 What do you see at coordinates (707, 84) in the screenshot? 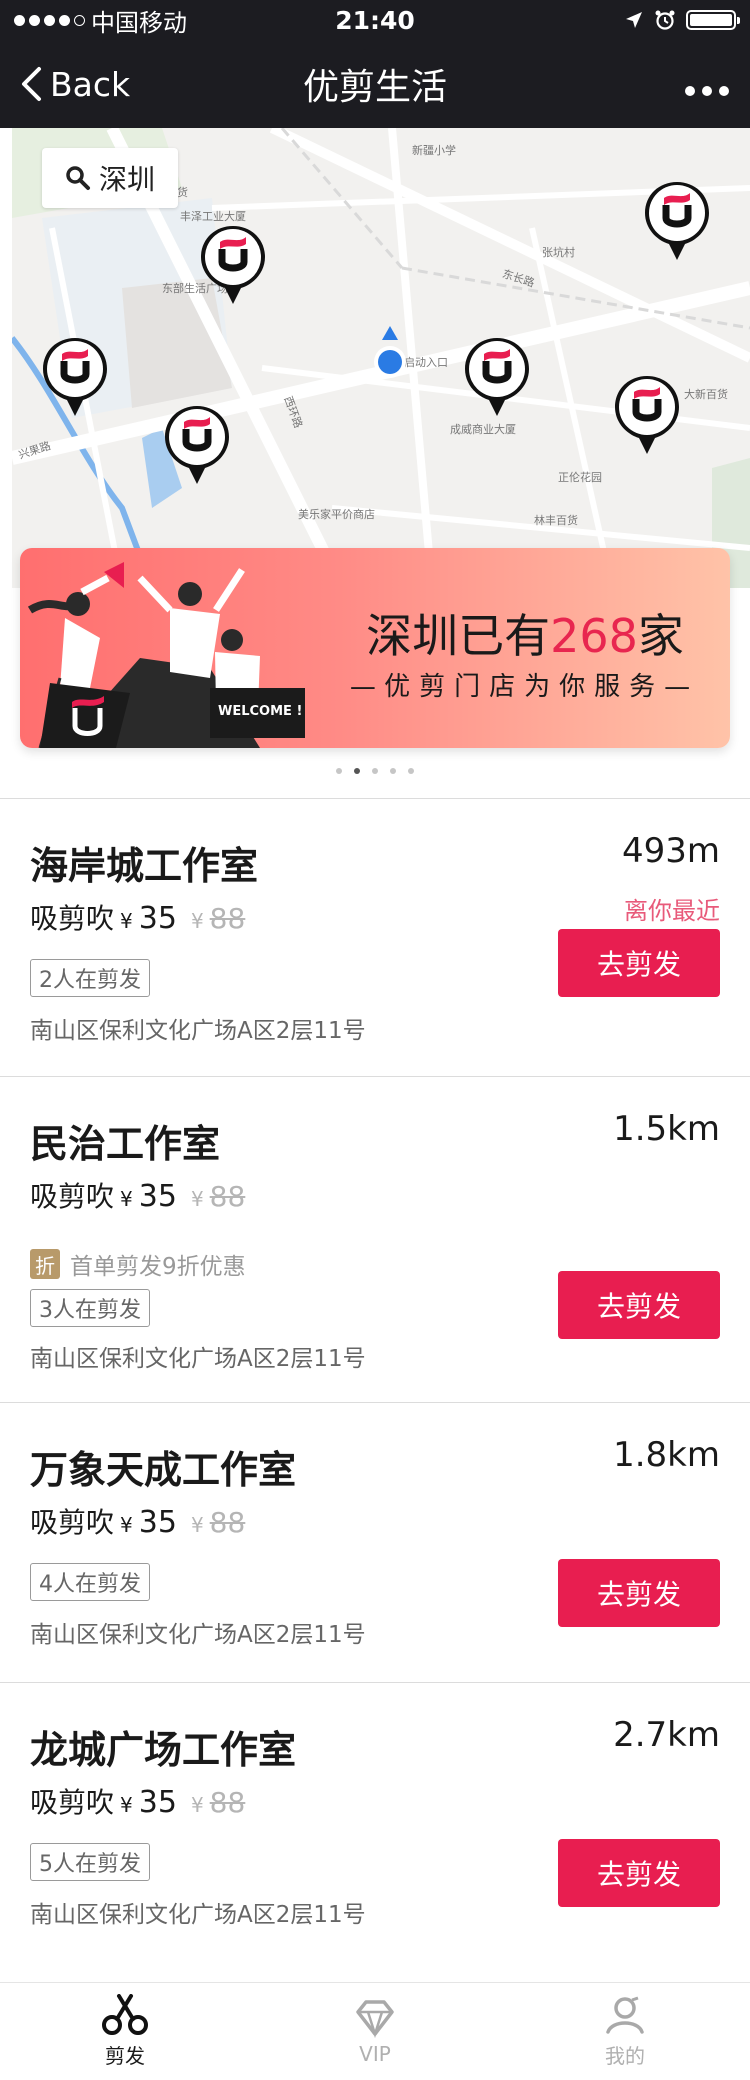
I see `more-options-button` at bounding box center [707, 84].